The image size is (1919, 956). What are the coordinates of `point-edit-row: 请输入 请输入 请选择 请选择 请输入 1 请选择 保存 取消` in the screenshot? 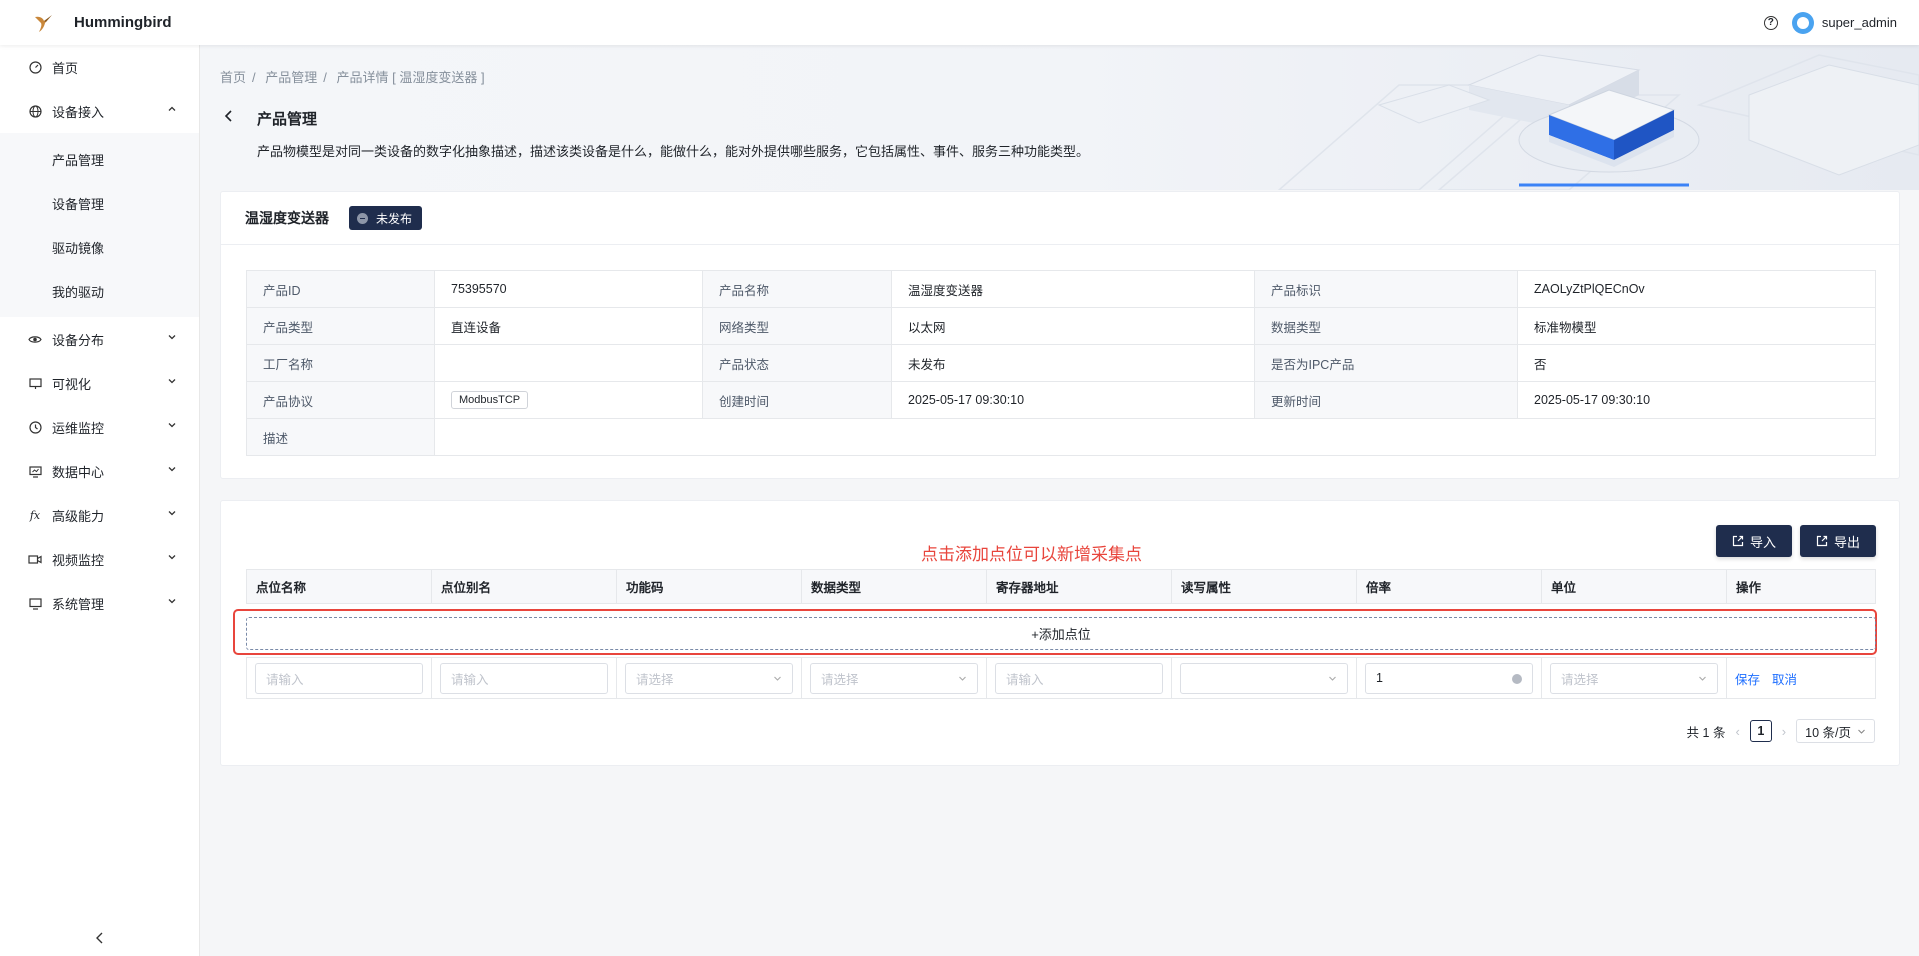 It's located at (1061, 678).